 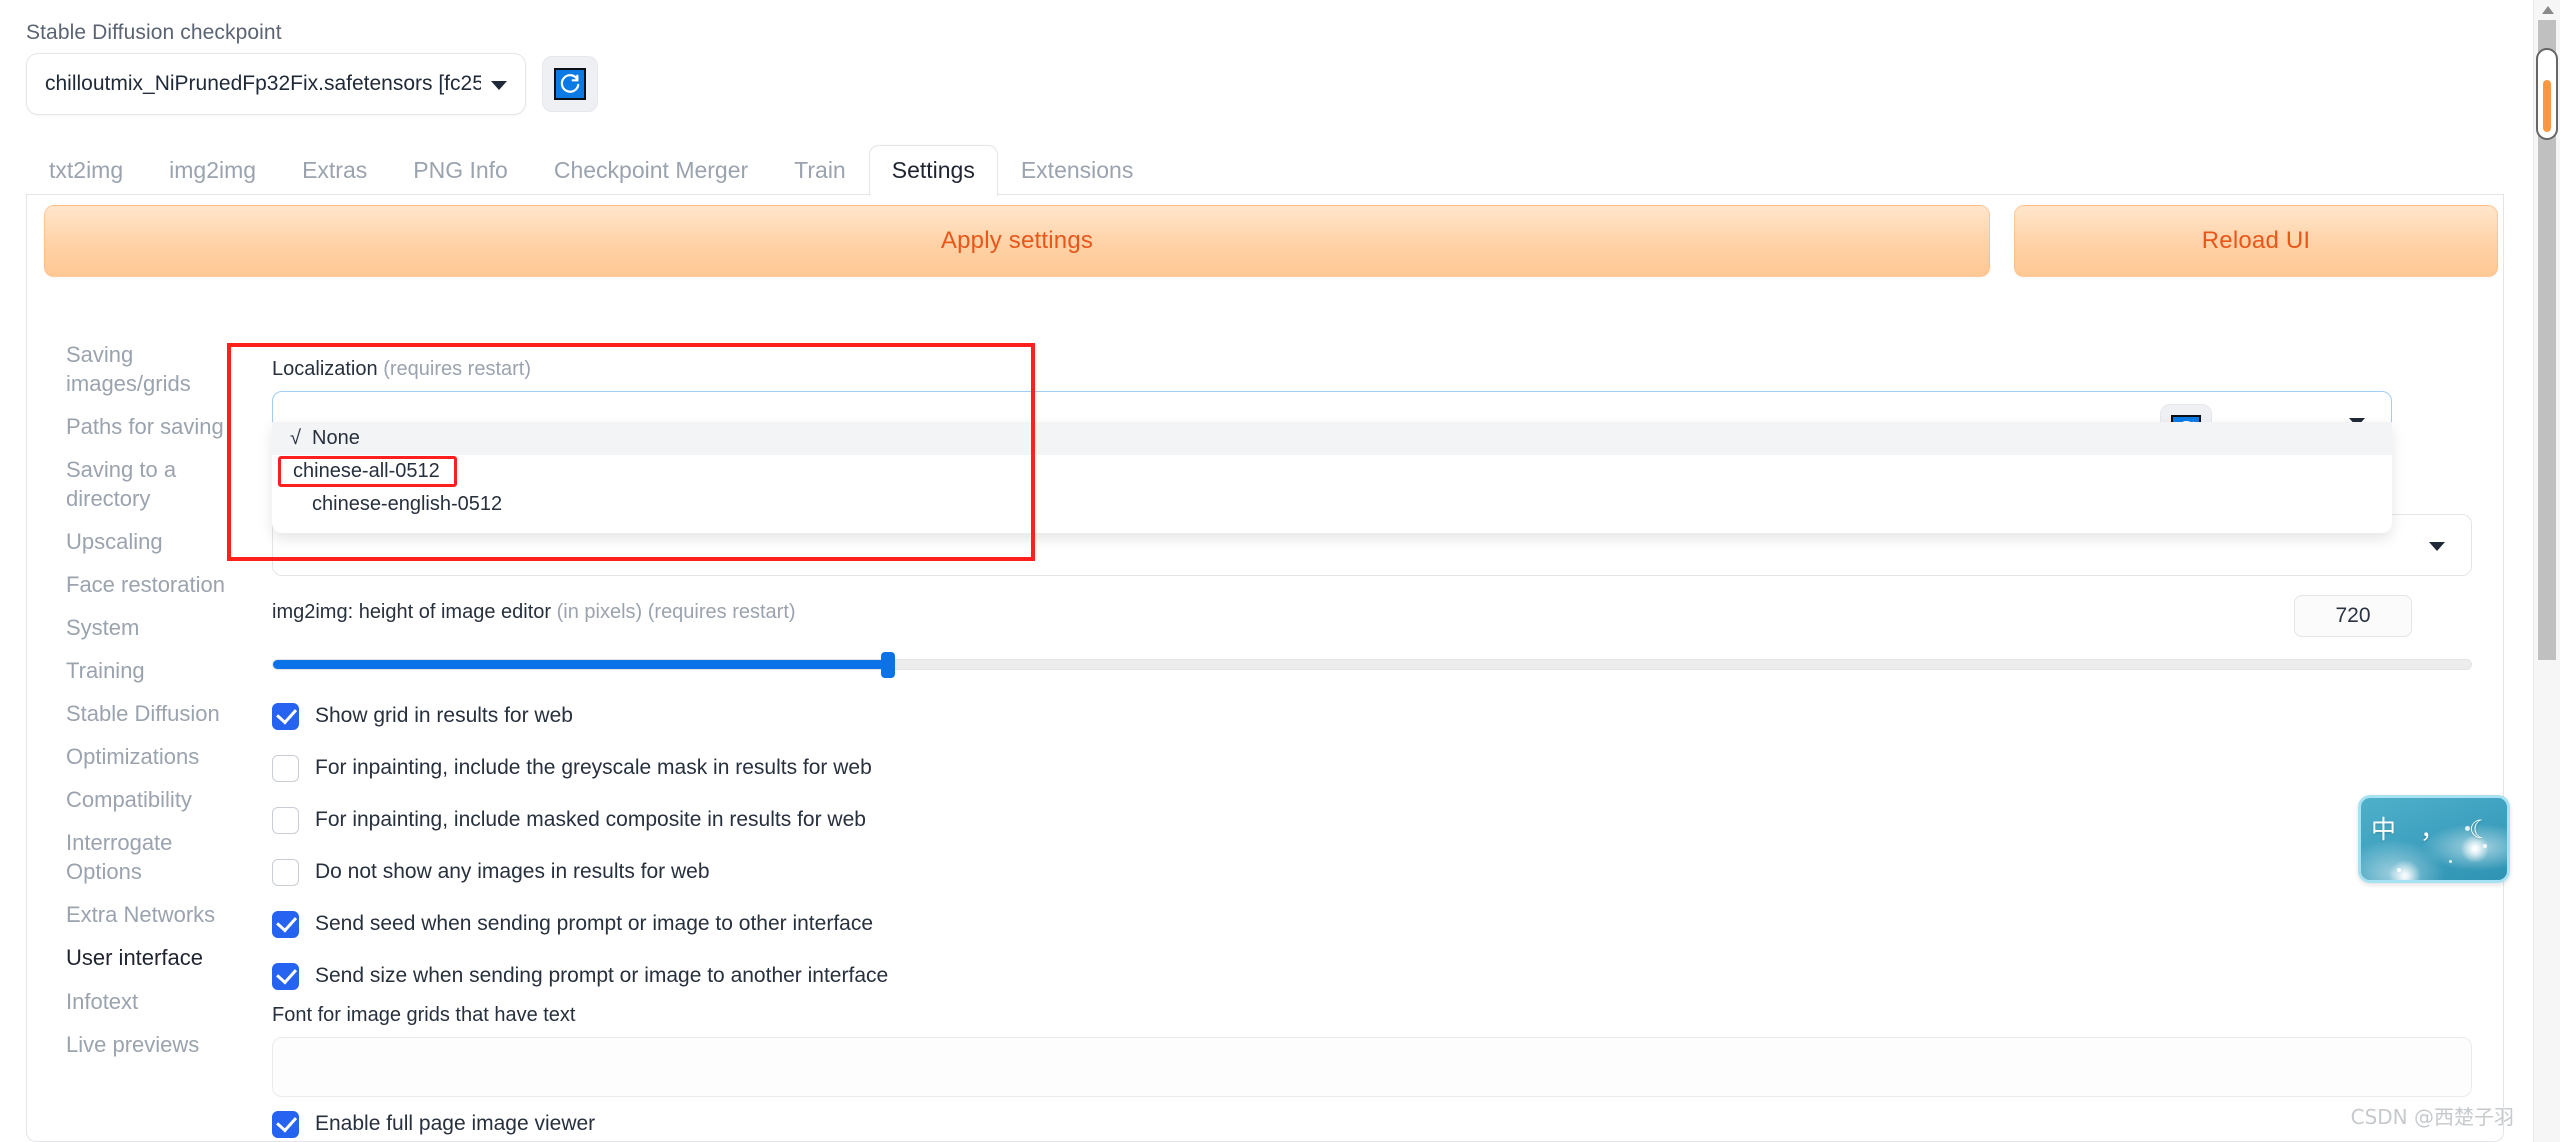 I want to click on dropdown-option-label: None, so click(x=336, y=438).